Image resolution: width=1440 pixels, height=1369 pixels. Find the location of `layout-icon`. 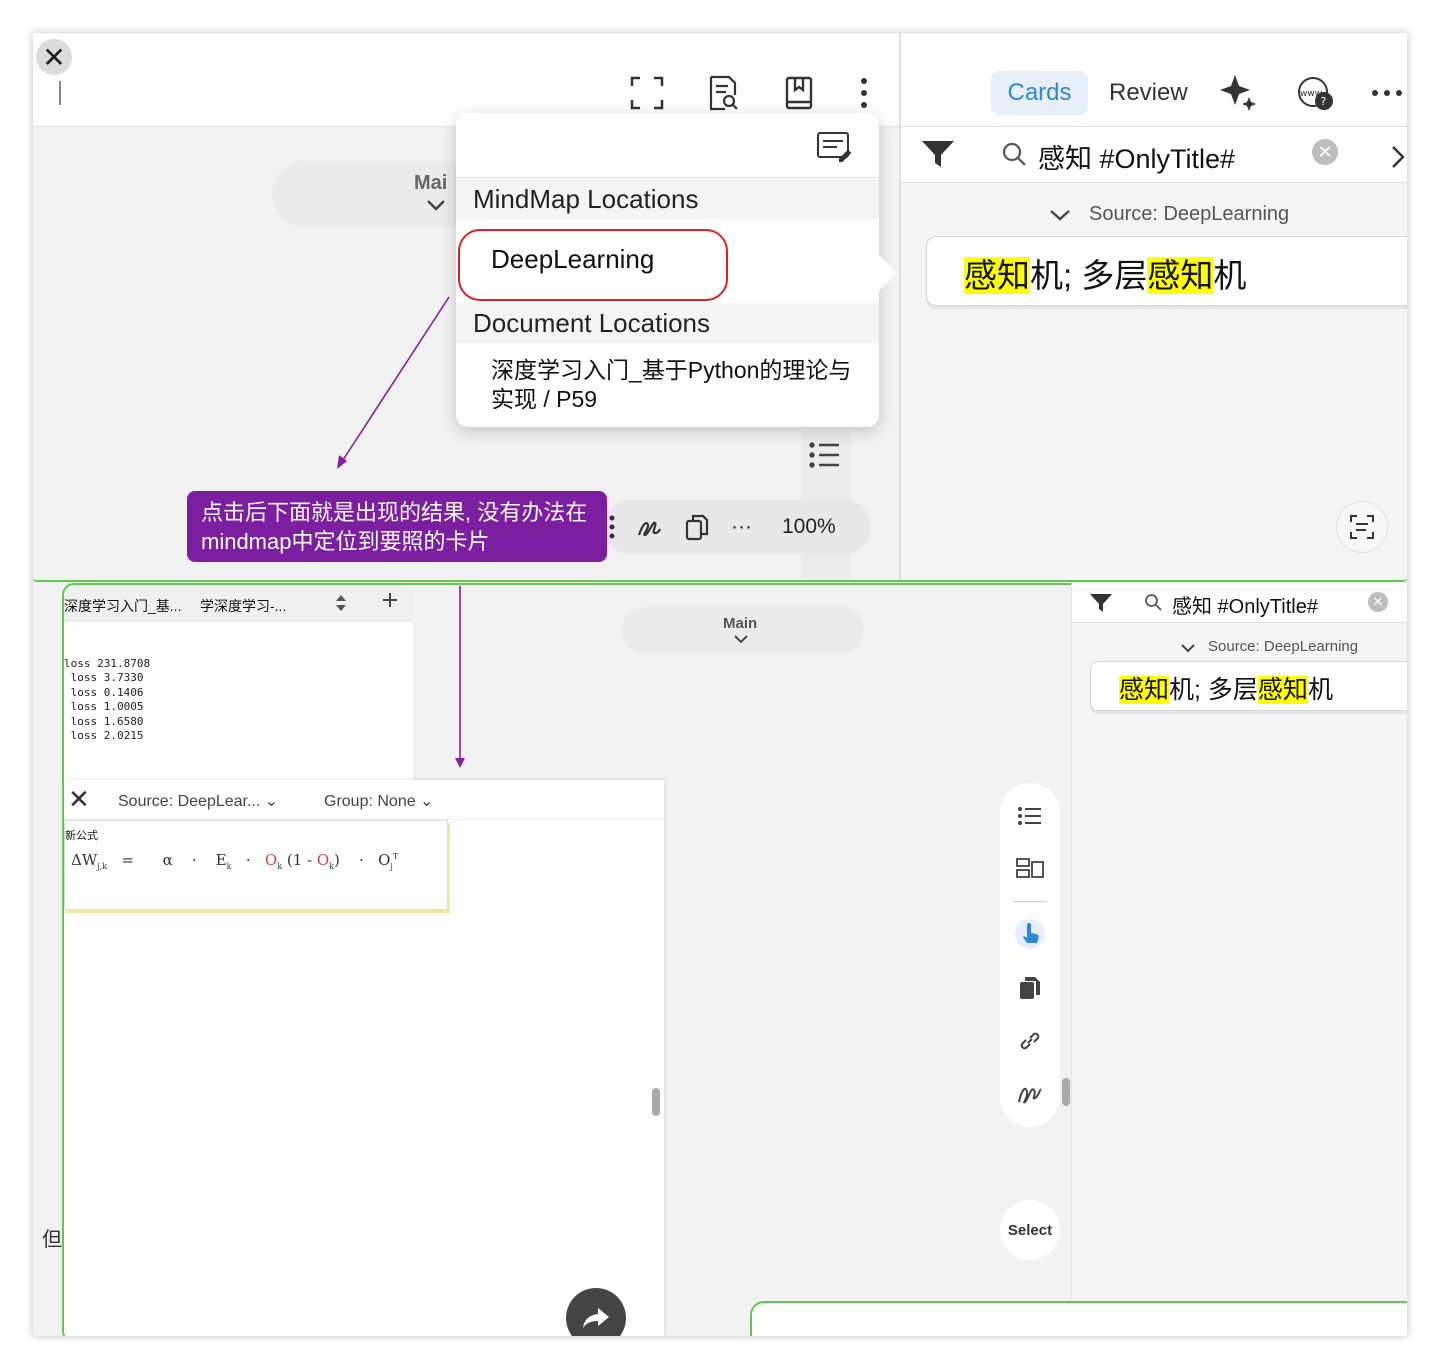

layout-icon is located at coordinates (1030, 868).